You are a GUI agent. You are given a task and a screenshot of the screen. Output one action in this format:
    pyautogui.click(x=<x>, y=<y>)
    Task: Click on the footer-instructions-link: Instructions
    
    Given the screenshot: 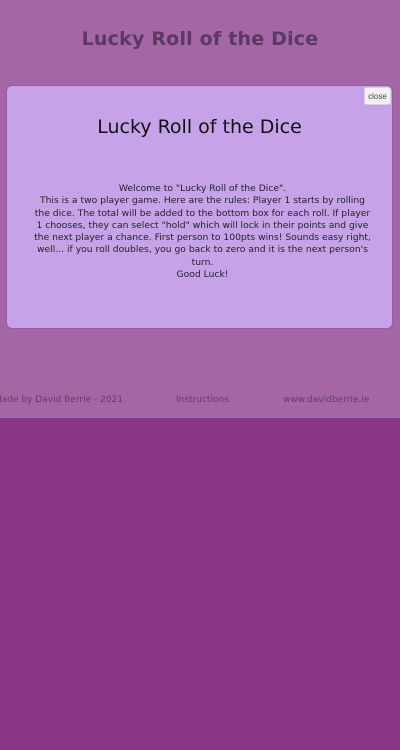 What is the action you would take?
    pyautogui.click(x=202, y=400)
    